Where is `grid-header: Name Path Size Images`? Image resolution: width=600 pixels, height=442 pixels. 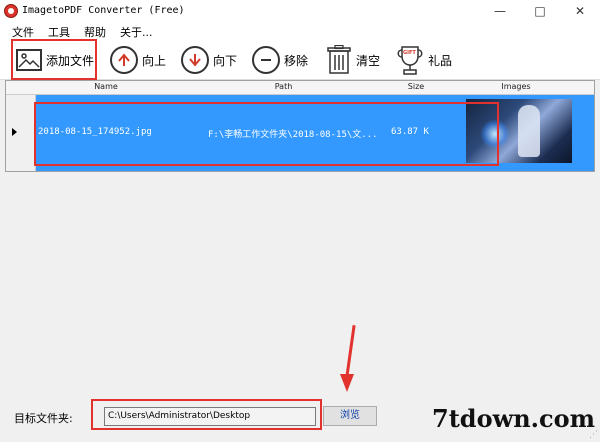 grid-header: Name Path Size Images is located at coordinates (300, 88).